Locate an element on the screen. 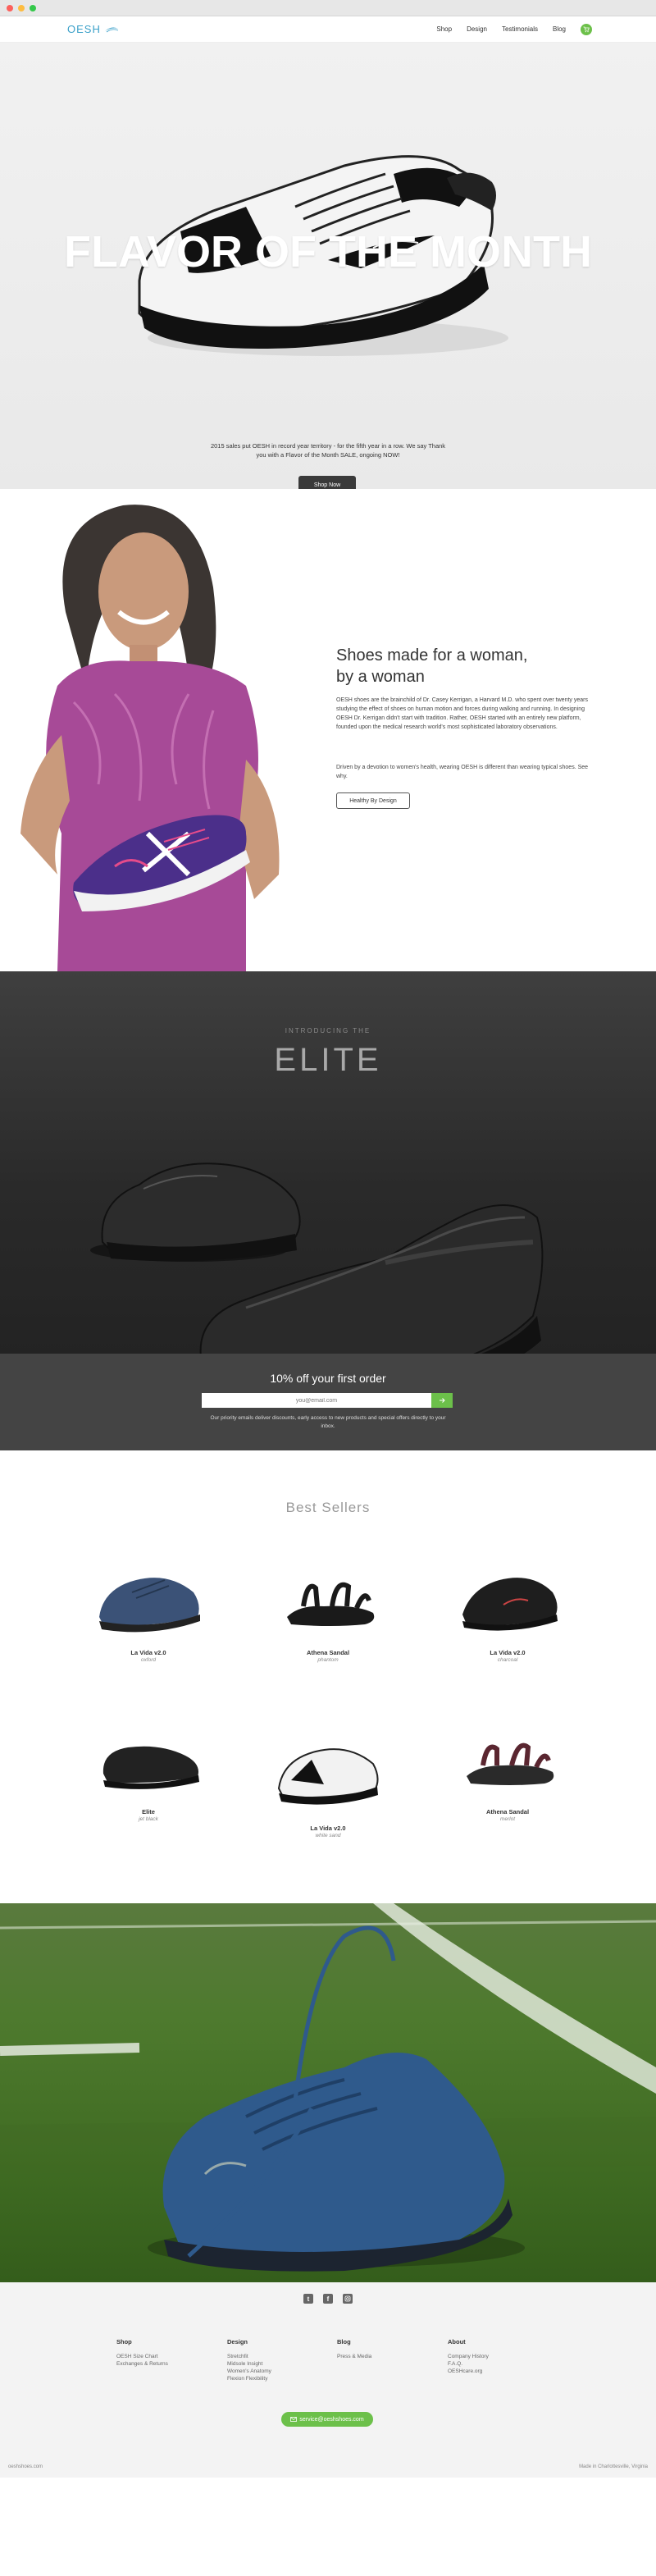 This screenshot has width=656, height=2576. close-window-dot is located at coordinates (10, 8).